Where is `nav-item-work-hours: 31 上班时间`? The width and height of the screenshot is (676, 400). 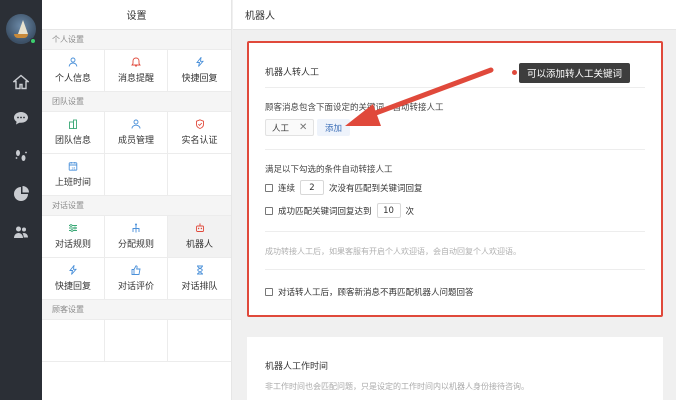
nav-item-work-hours: 31 上班时间 is located at coordinates (73, 175).